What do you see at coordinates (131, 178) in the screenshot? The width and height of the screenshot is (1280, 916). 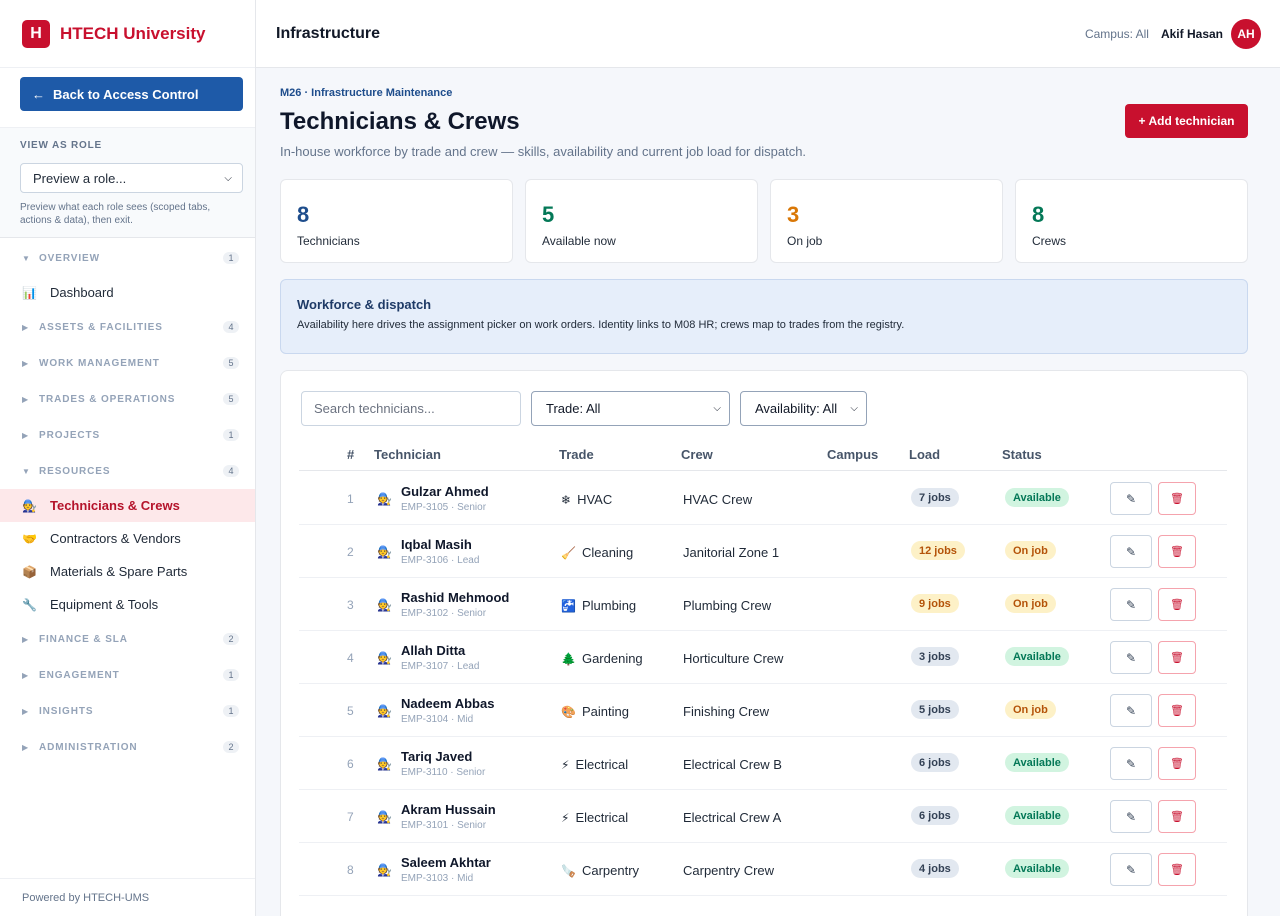 I see `role-preview-select: Preview a role... ⌵` at bounding box center [131, 178].